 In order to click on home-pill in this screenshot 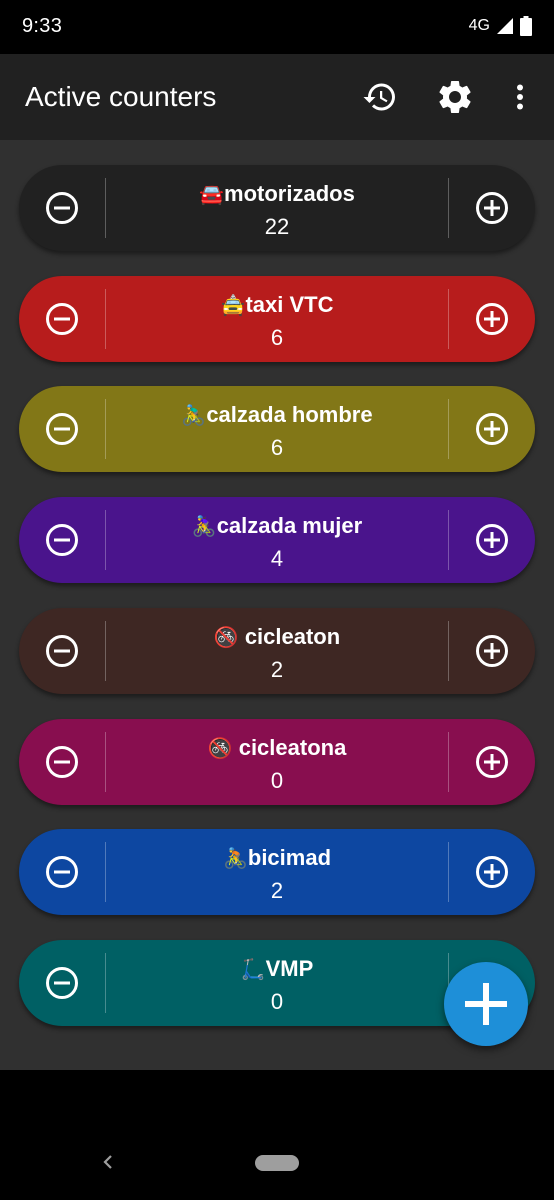, I will do `click(277, 1163)`.